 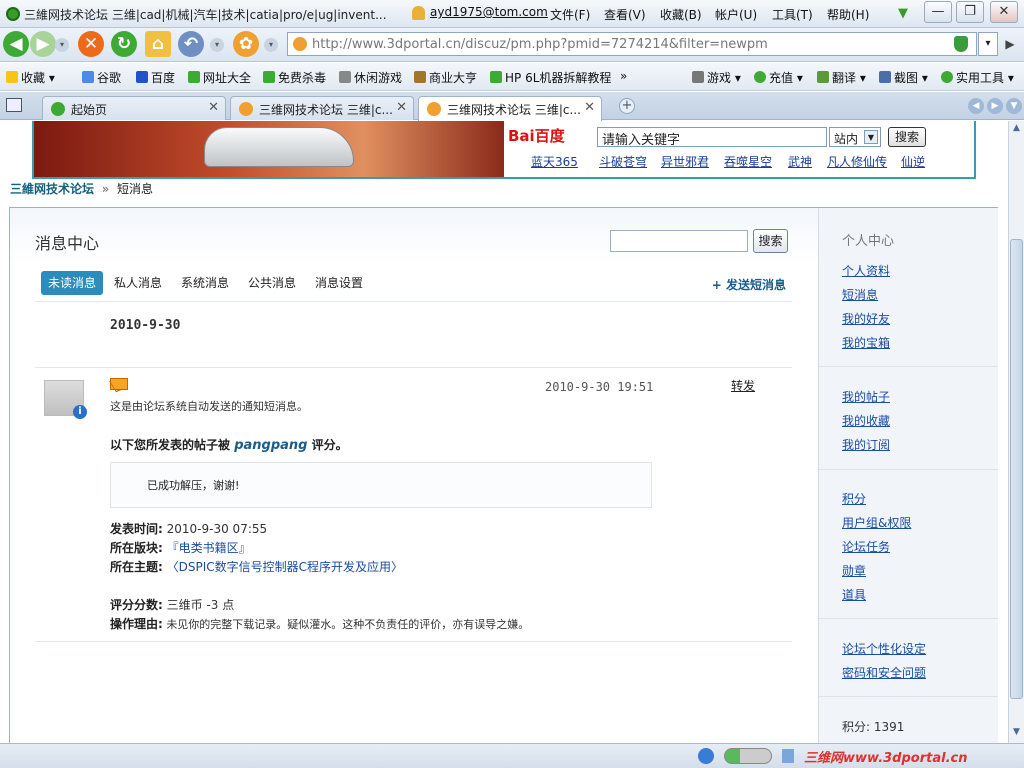 I want to click on menu-favorites: 收藏(B), so click(x=681, y=14).